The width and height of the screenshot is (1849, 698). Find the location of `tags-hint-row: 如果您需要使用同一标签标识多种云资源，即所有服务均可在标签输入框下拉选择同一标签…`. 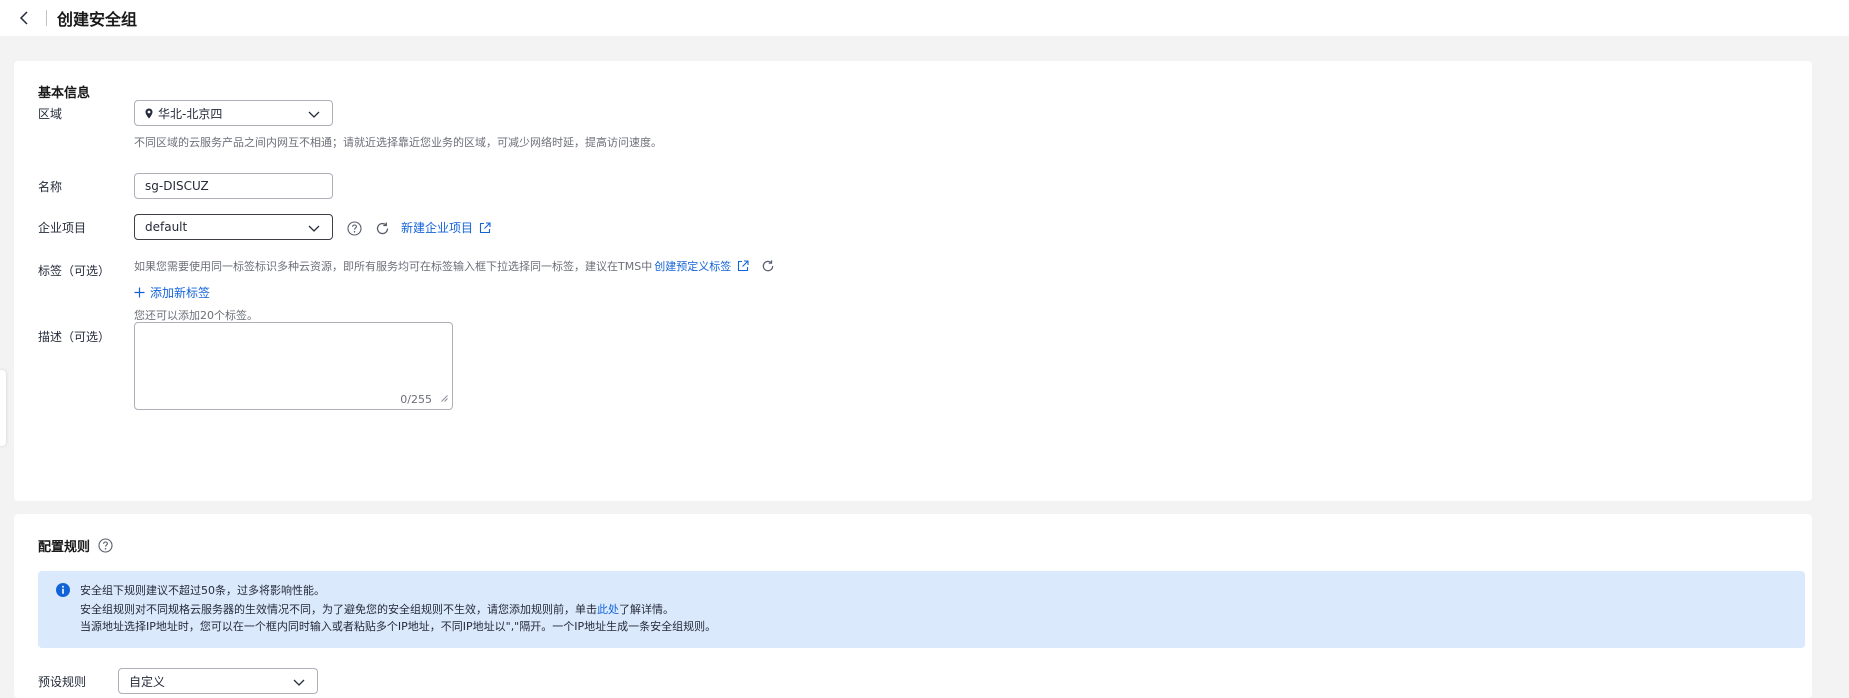

tags-hint-row: 如果您需要使用同一标签标识多种云资源，即所有服务均可在标签输入框下拉选择同一标签… is located at coordinates (454, 266).